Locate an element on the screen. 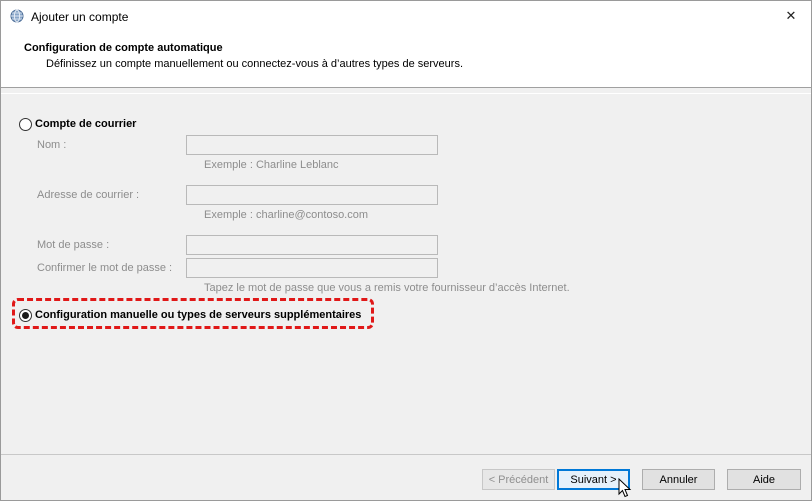  email-account-radio is located at coordinates (25, 124).